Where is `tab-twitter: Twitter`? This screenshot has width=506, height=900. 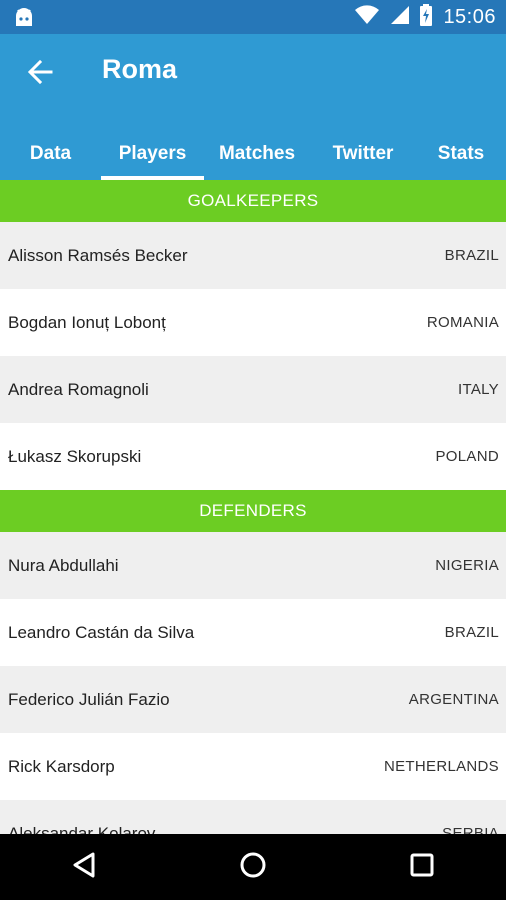 tab-twitter: Twitter is located at coordinates (363, 154).